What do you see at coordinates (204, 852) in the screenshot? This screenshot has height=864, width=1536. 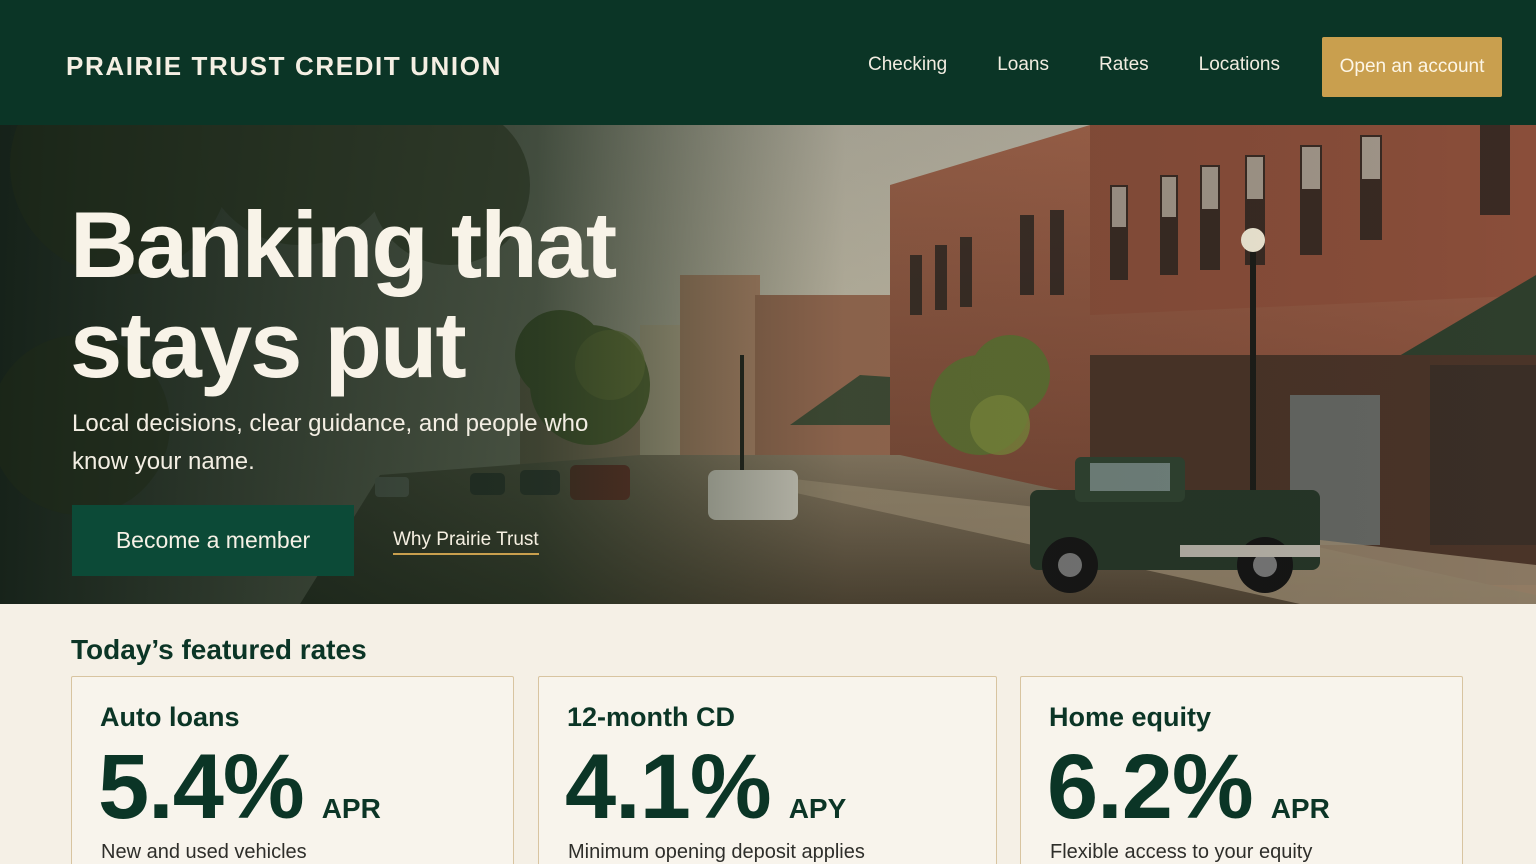 I see `rate-description: New and used vehicles` at bounding box center [204, 852].